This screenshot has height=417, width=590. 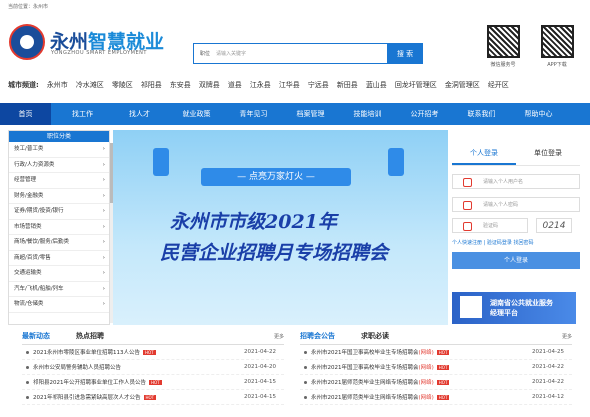 What do you see at coordinates (498, 85) in the screenshot?
I see `city-link: 经开区` at bounding box center [498, 85].